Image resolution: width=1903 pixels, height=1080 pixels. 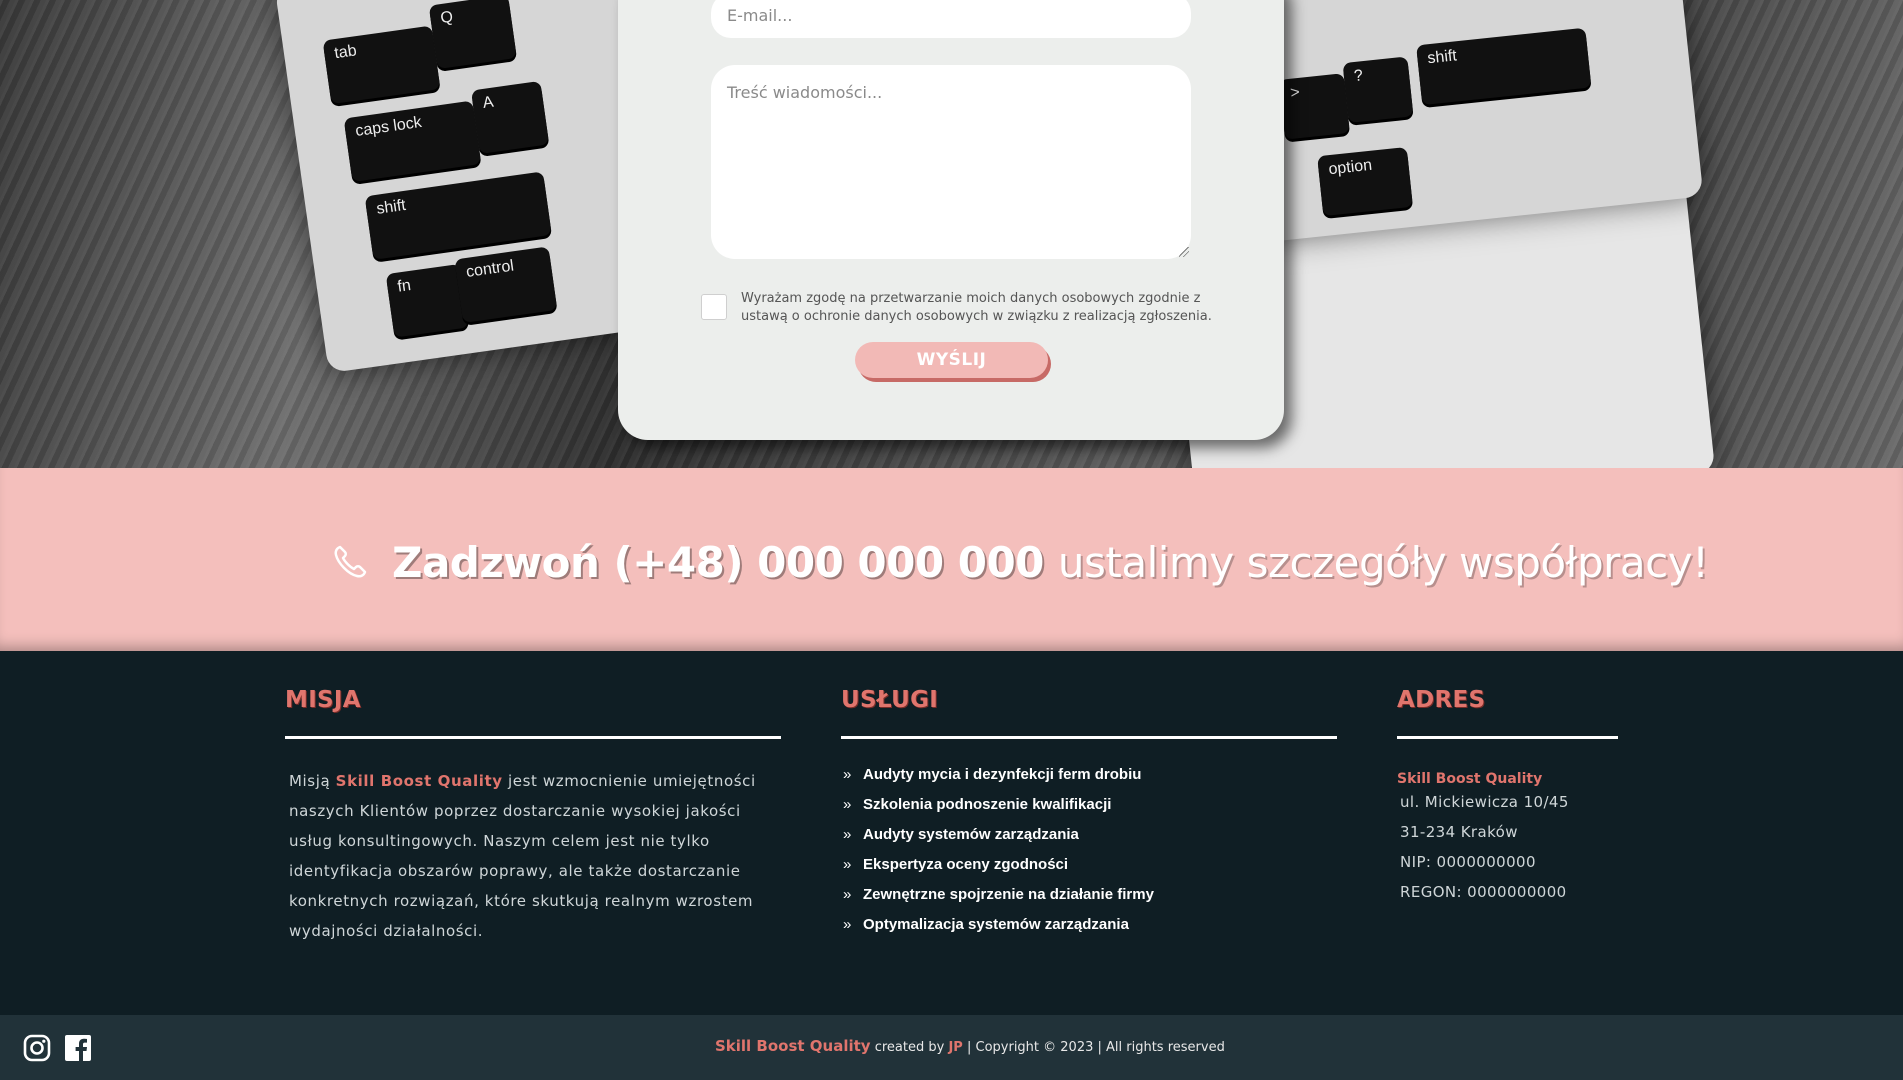 I want to click on key-q: Q, so click(x=472, y=35).